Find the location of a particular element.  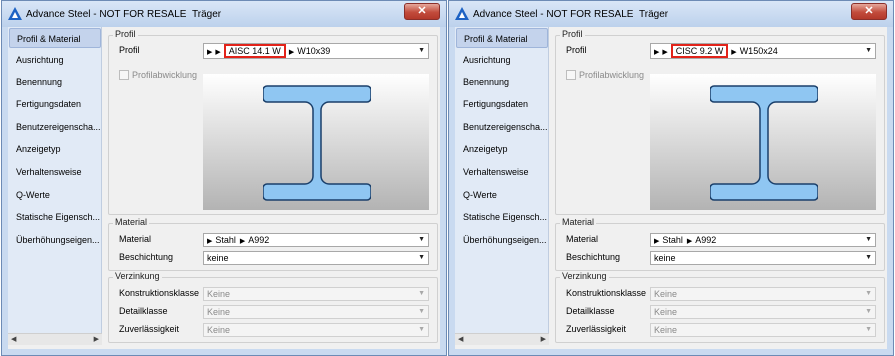

konstruktionsklasse-value: Keine is located at coordinates (219, 294).